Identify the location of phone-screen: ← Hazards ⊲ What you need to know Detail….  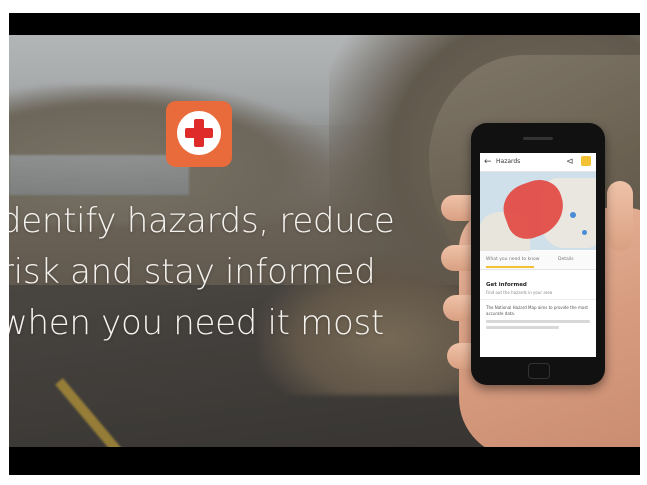
(538, 255).